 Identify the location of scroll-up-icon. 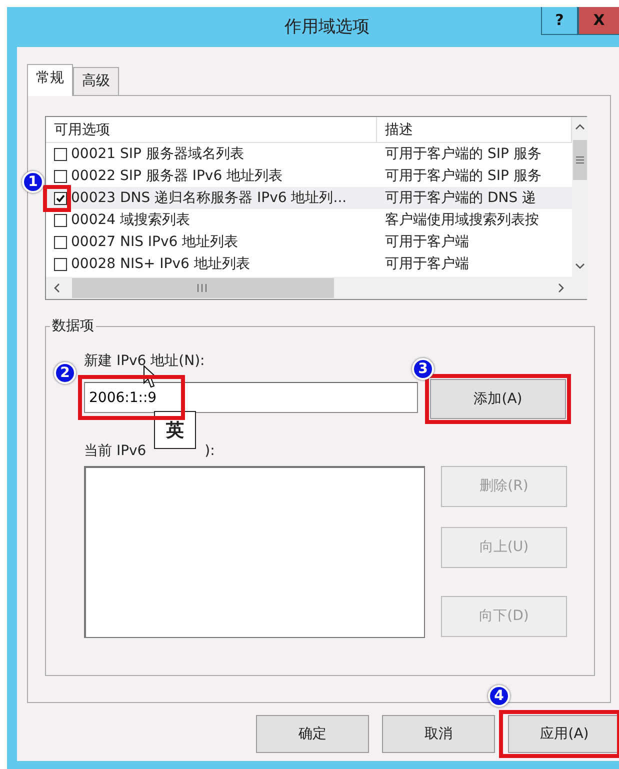
(580, 127).